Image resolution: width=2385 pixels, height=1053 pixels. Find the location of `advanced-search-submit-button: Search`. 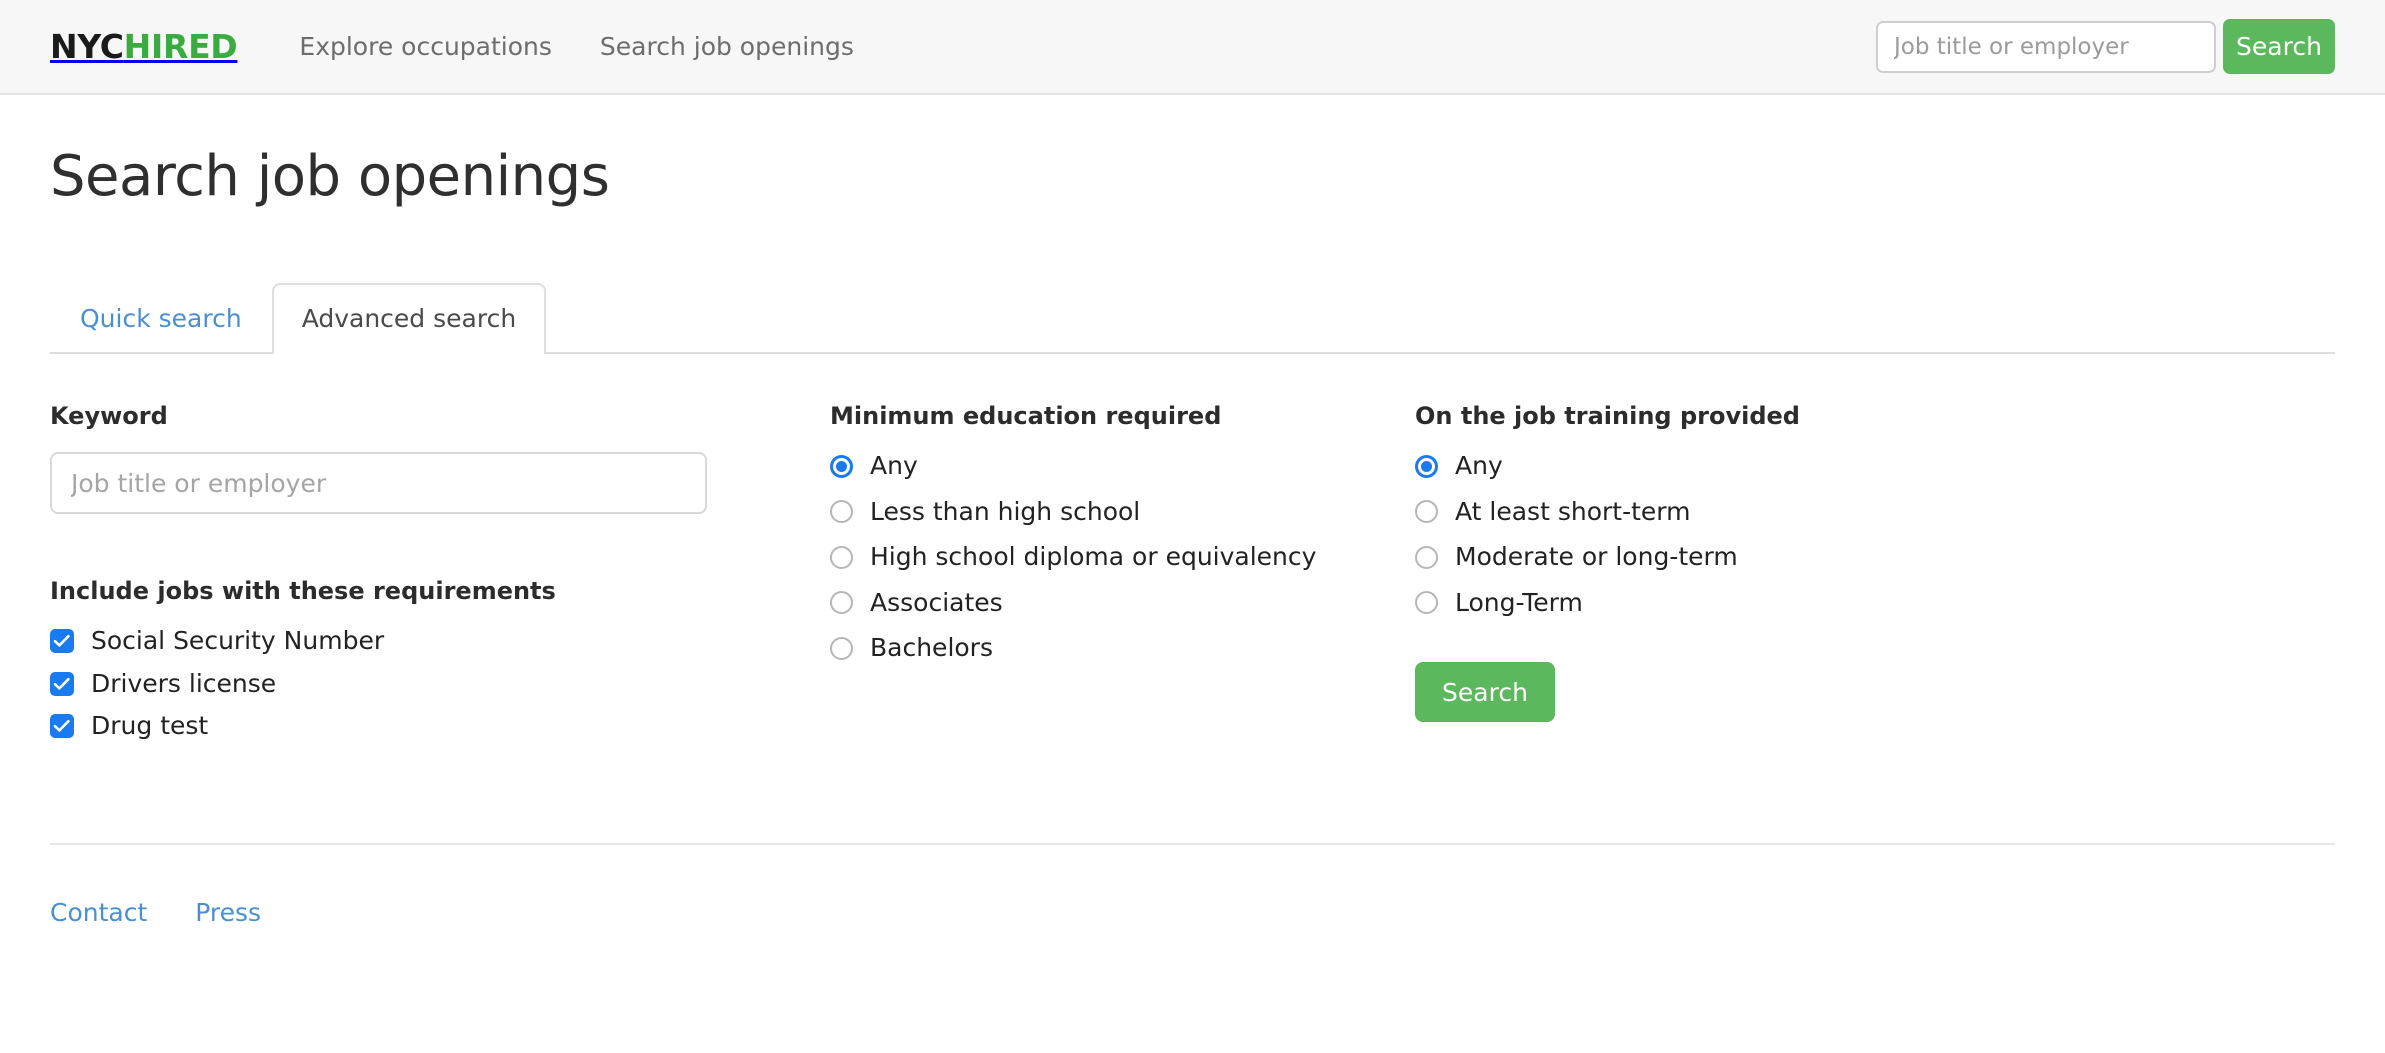

advanced-search-submit-button: Search is located at coordinates (1485, 692).